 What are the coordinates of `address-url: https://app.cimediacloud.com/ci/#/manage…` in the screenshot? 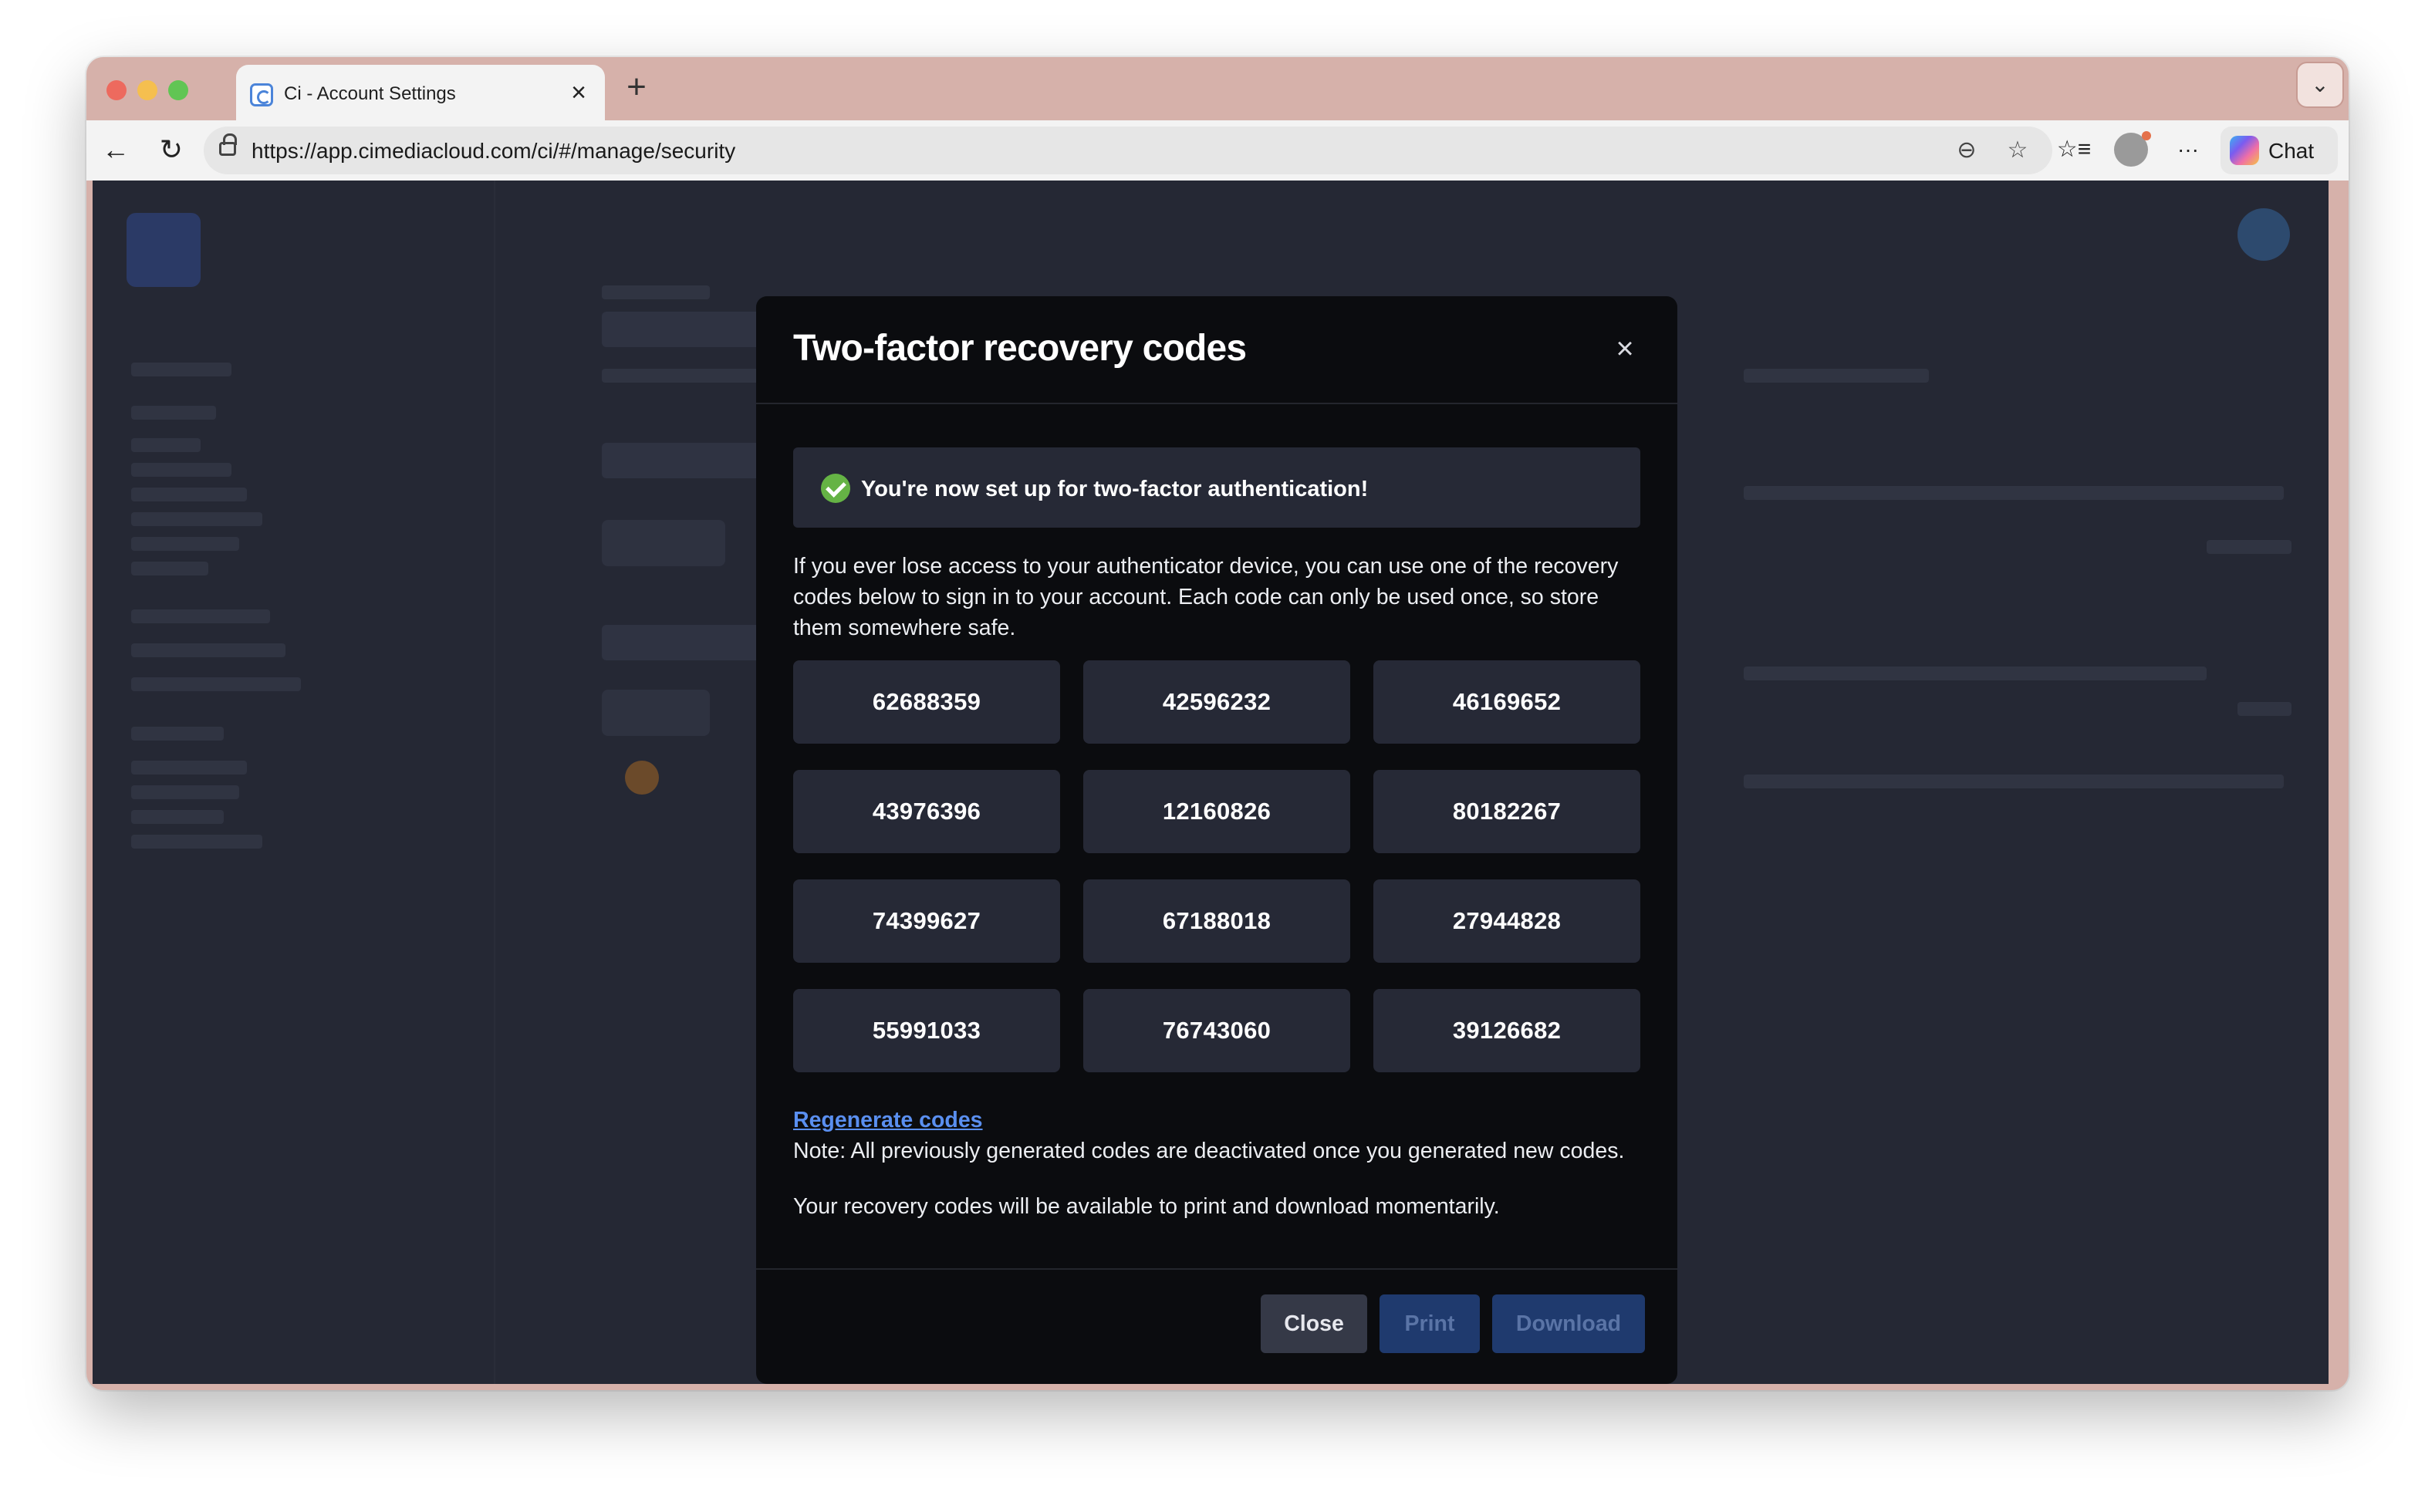 It's located at (494, 151).